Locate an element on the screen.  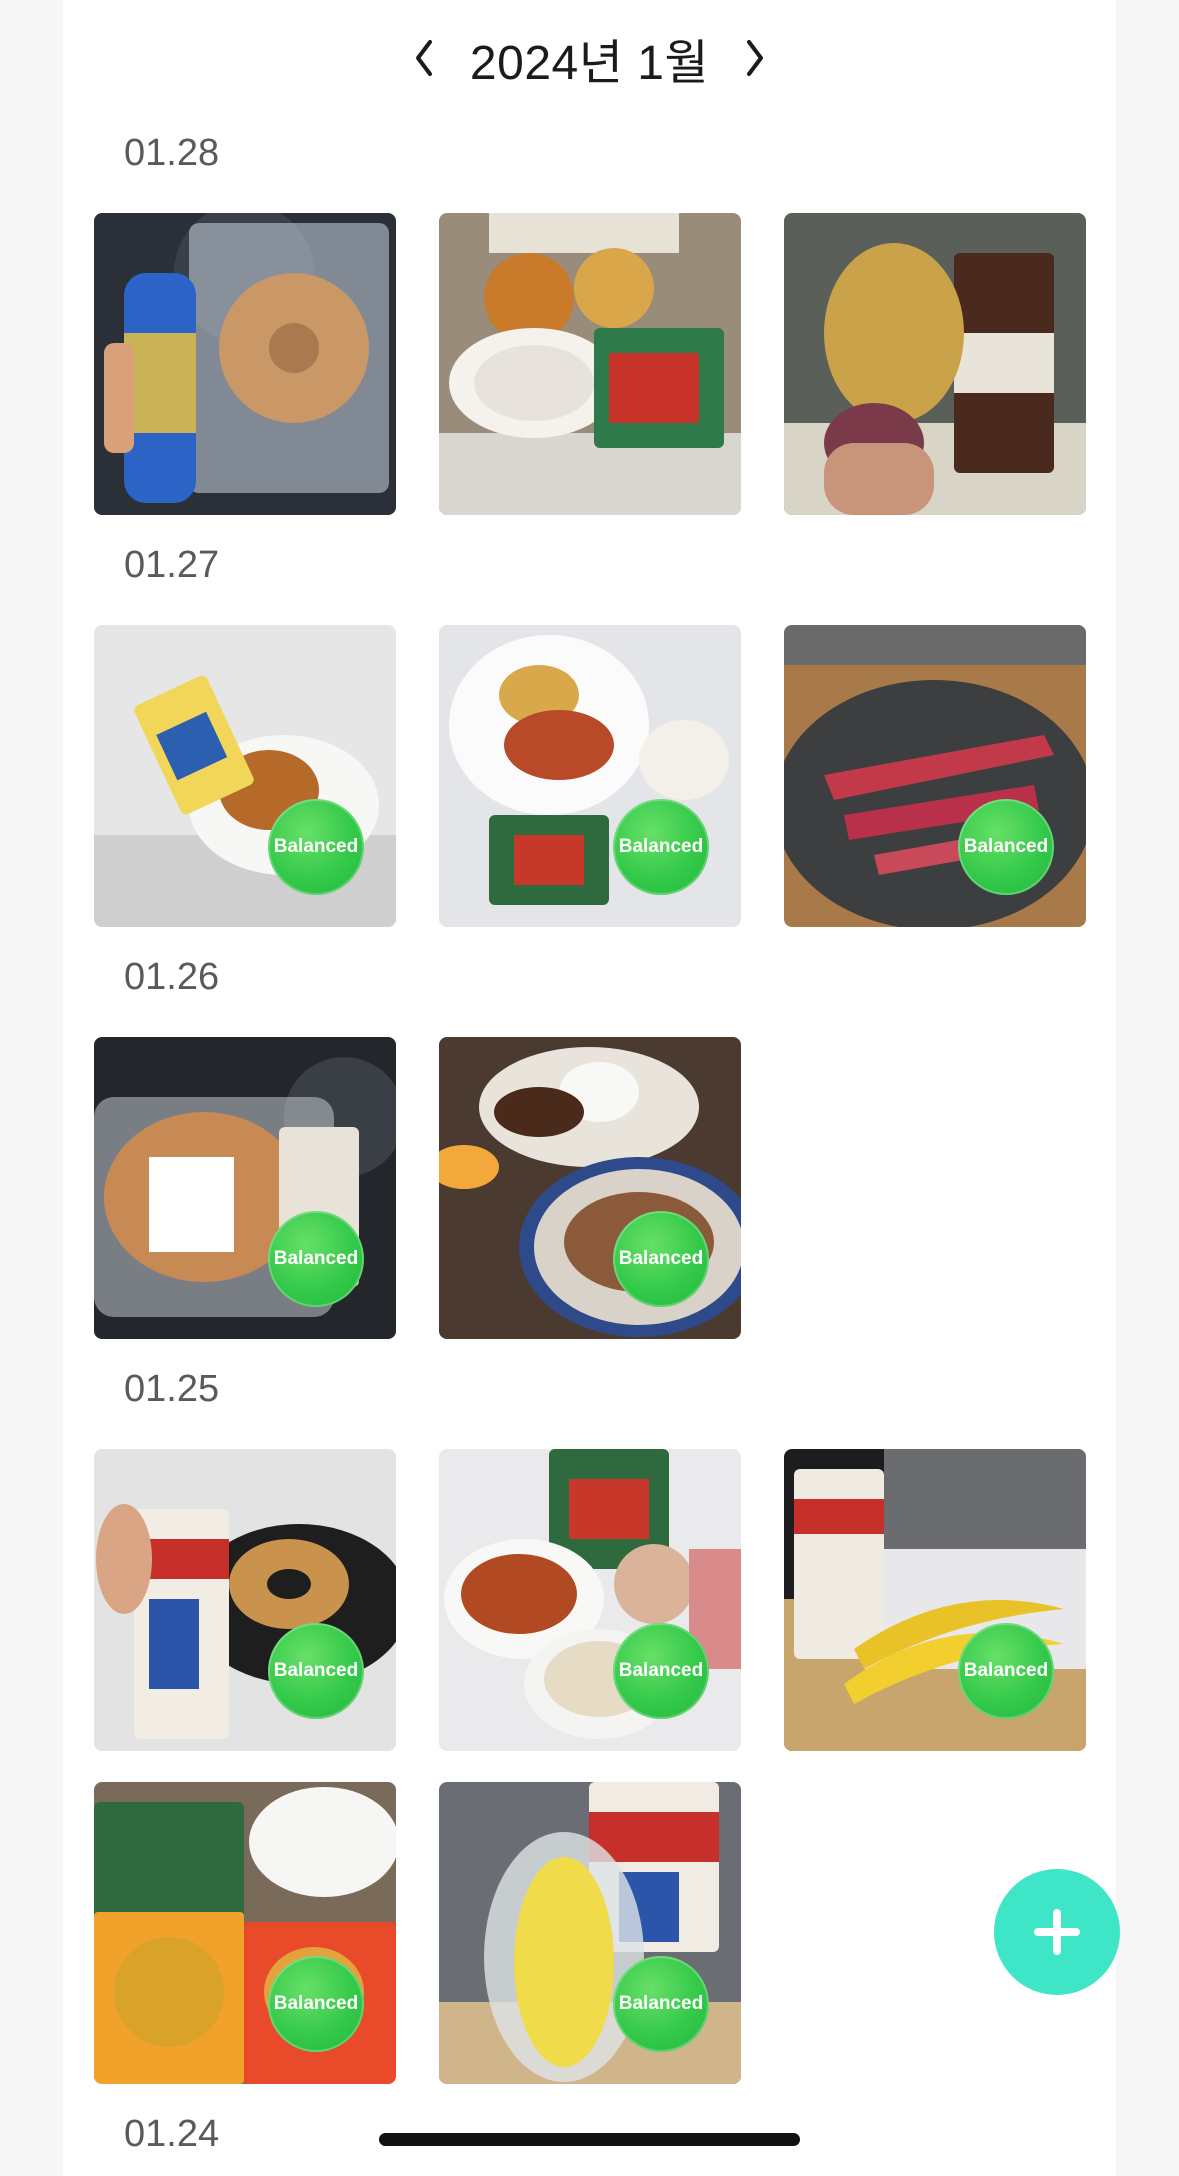
chevron-right-icon is located at coordinates (755, 58).